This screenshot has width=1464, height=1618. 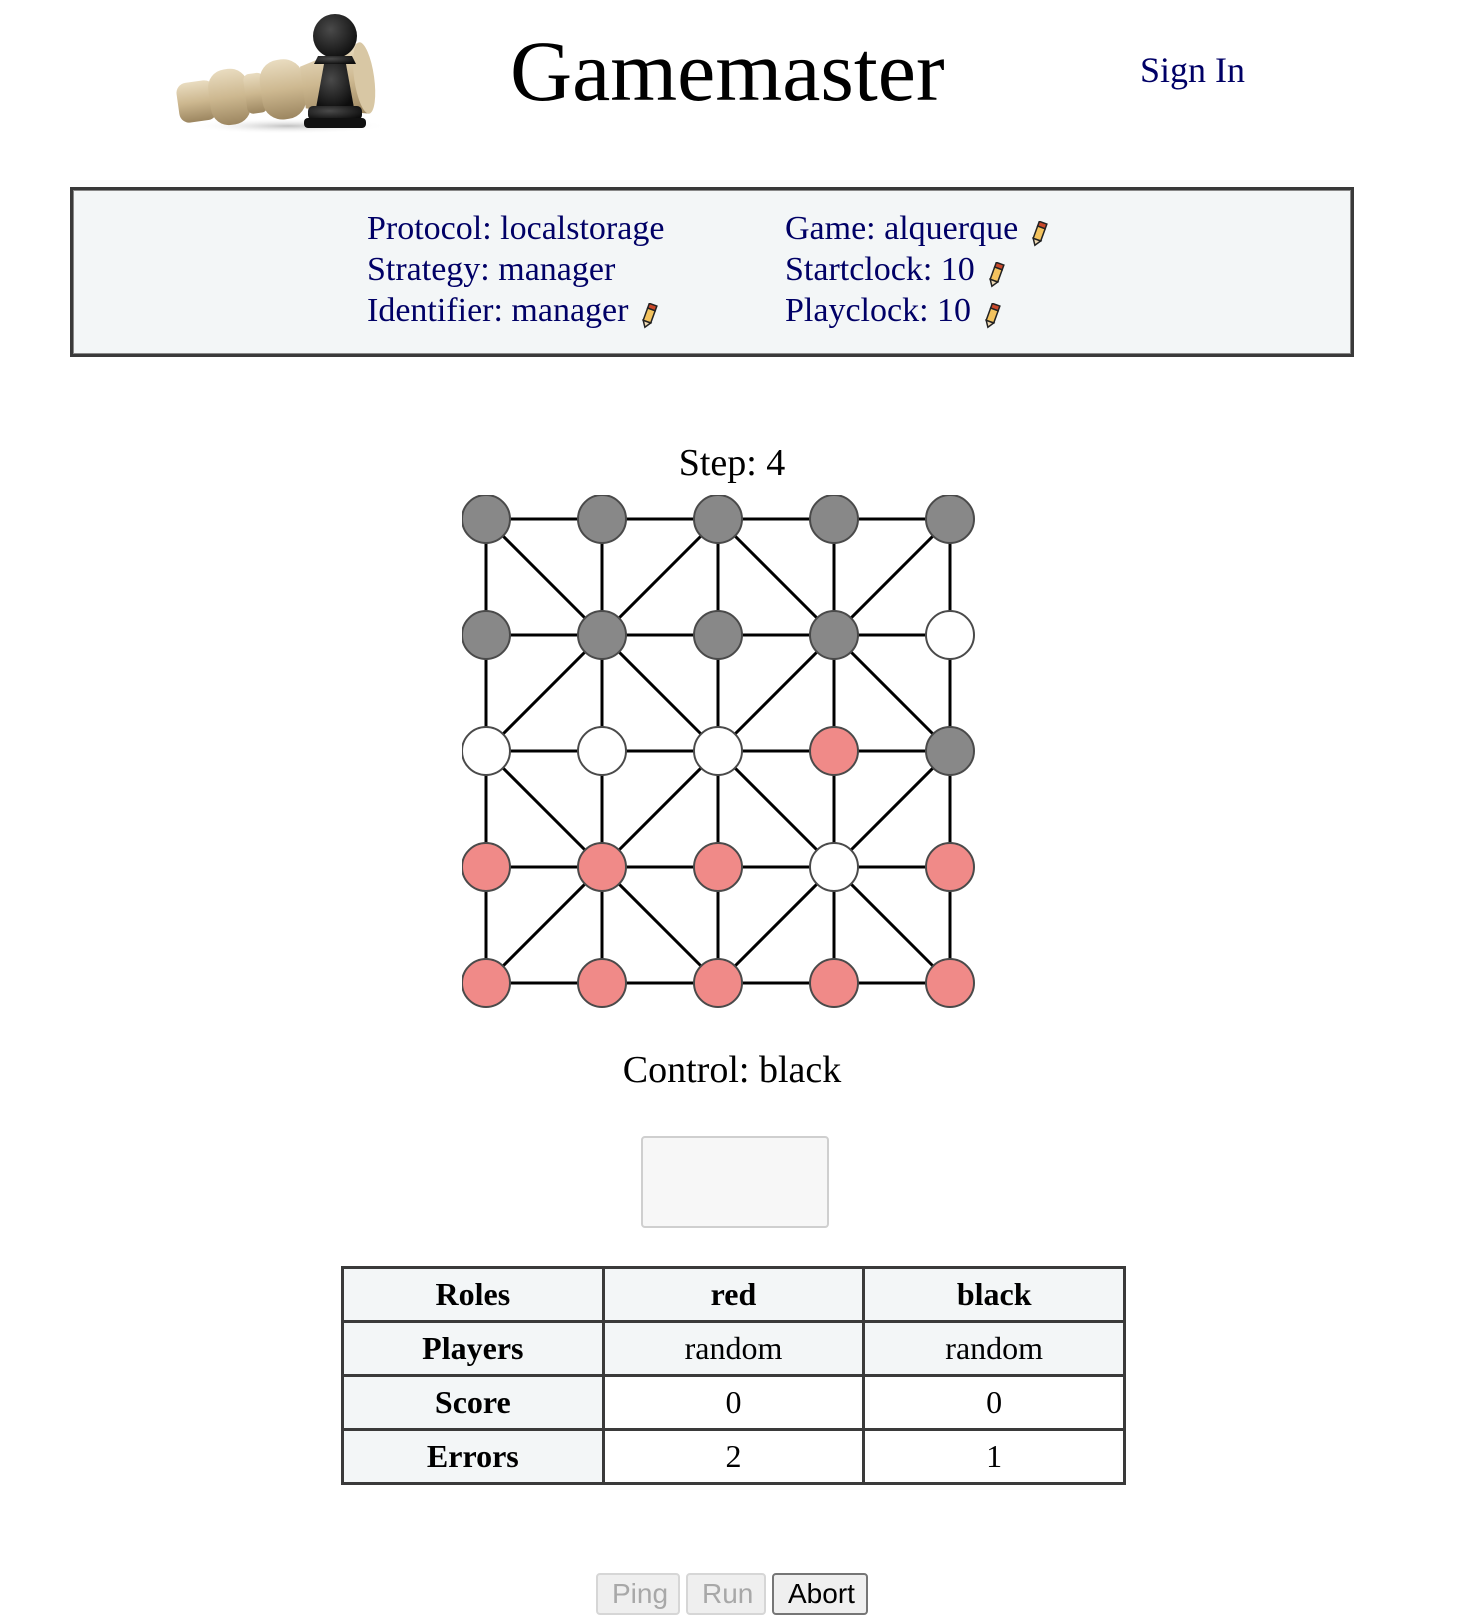 I want to click on playclock-text: Playclock: 10, so click(x=878, y=310).